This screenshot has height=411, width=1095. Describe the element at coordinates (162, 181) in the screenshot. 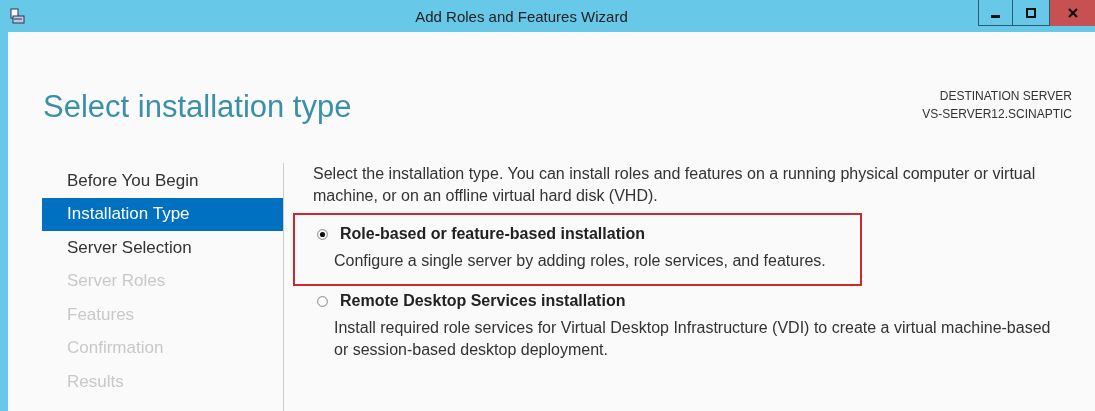

I see `sidebar-item: Before You Begin` at that location.